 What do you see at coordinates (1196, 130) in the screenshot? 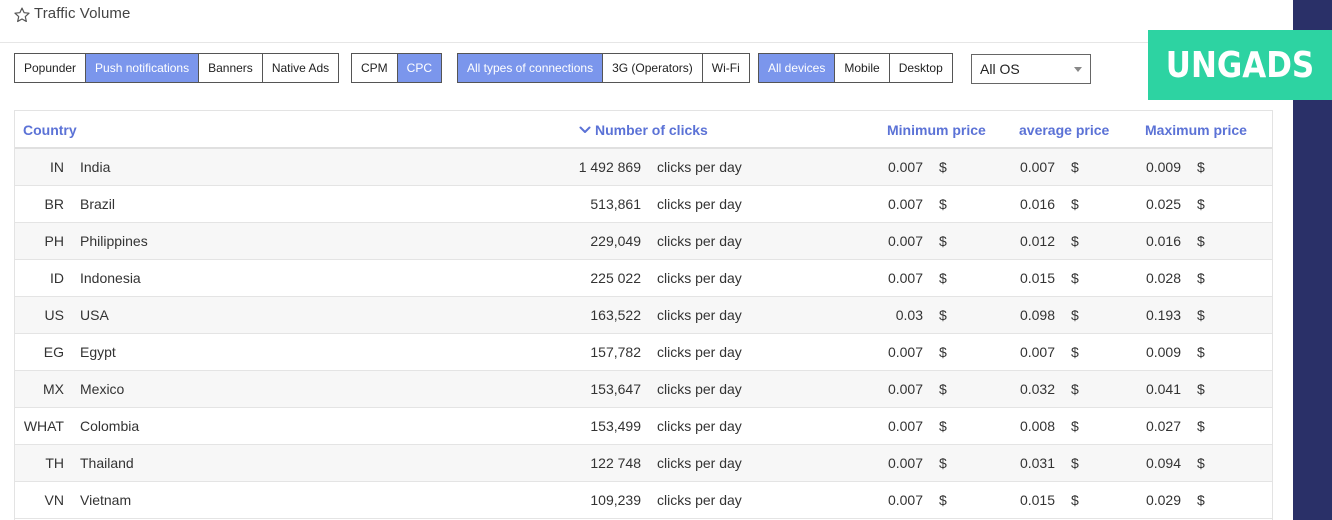
I see `column-header-max-price: Maximum price` at bounding box center [1196, 130].